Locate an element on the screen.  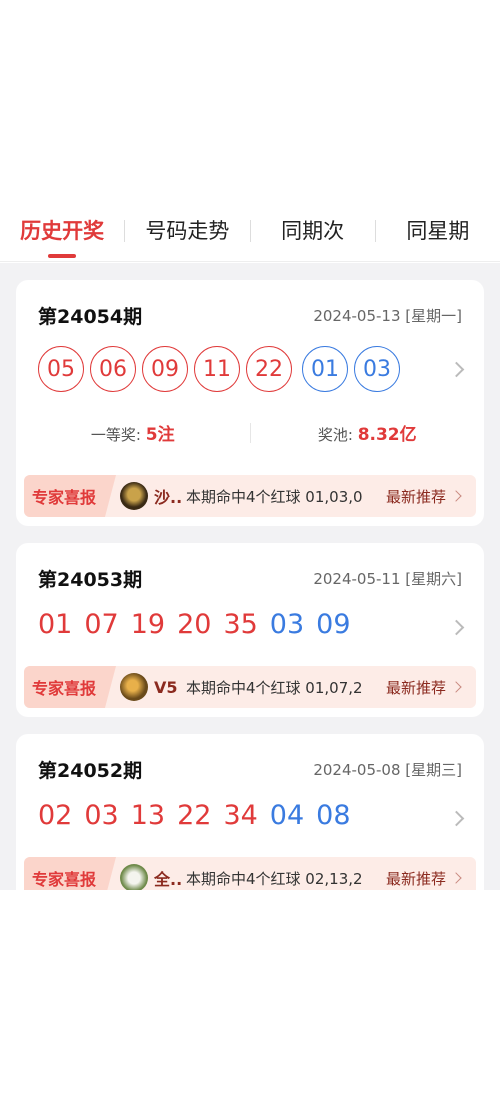
red-ball: 09 is located at coordinates (165, 369).